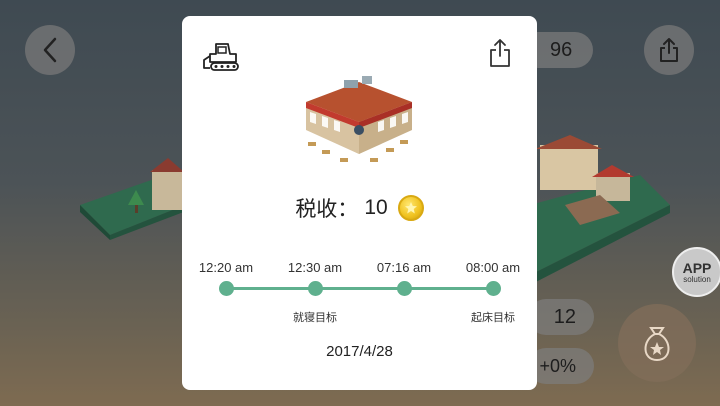  I want to click on island-right, so click(600, 210).